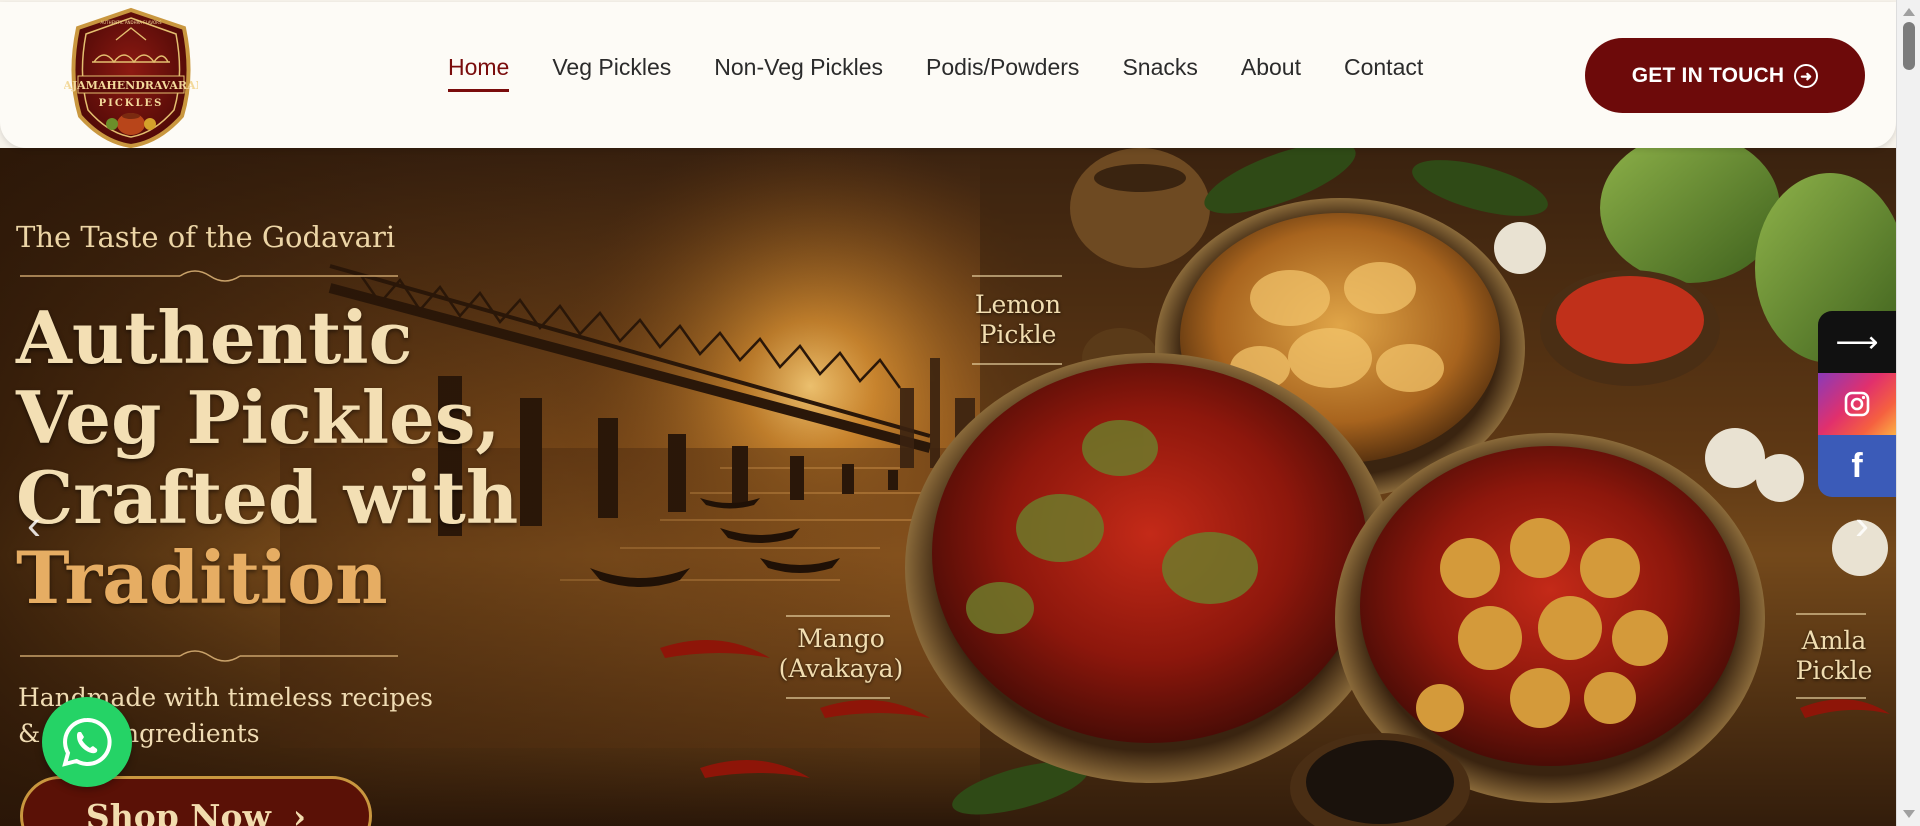 This screenshot has width=1920, height=826. What do you see at coordinates (1834, 640) in the screenshot?
I see `amla-label-line-1: Amla` at bounding box center [1834, 640].